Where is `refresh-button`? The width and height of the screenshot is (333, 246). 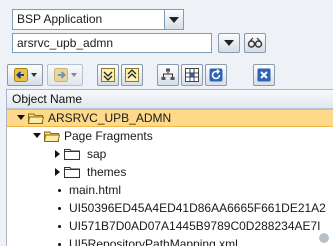 refresh-button is located at coordinates (216, 75).